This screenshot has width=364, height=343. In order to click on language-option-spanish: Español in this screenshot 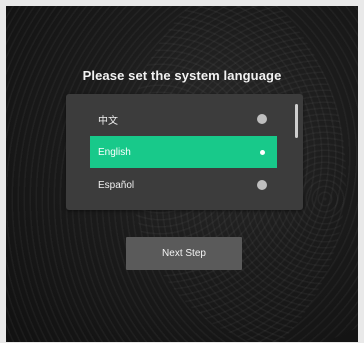, I will do `click(183, 185)`.